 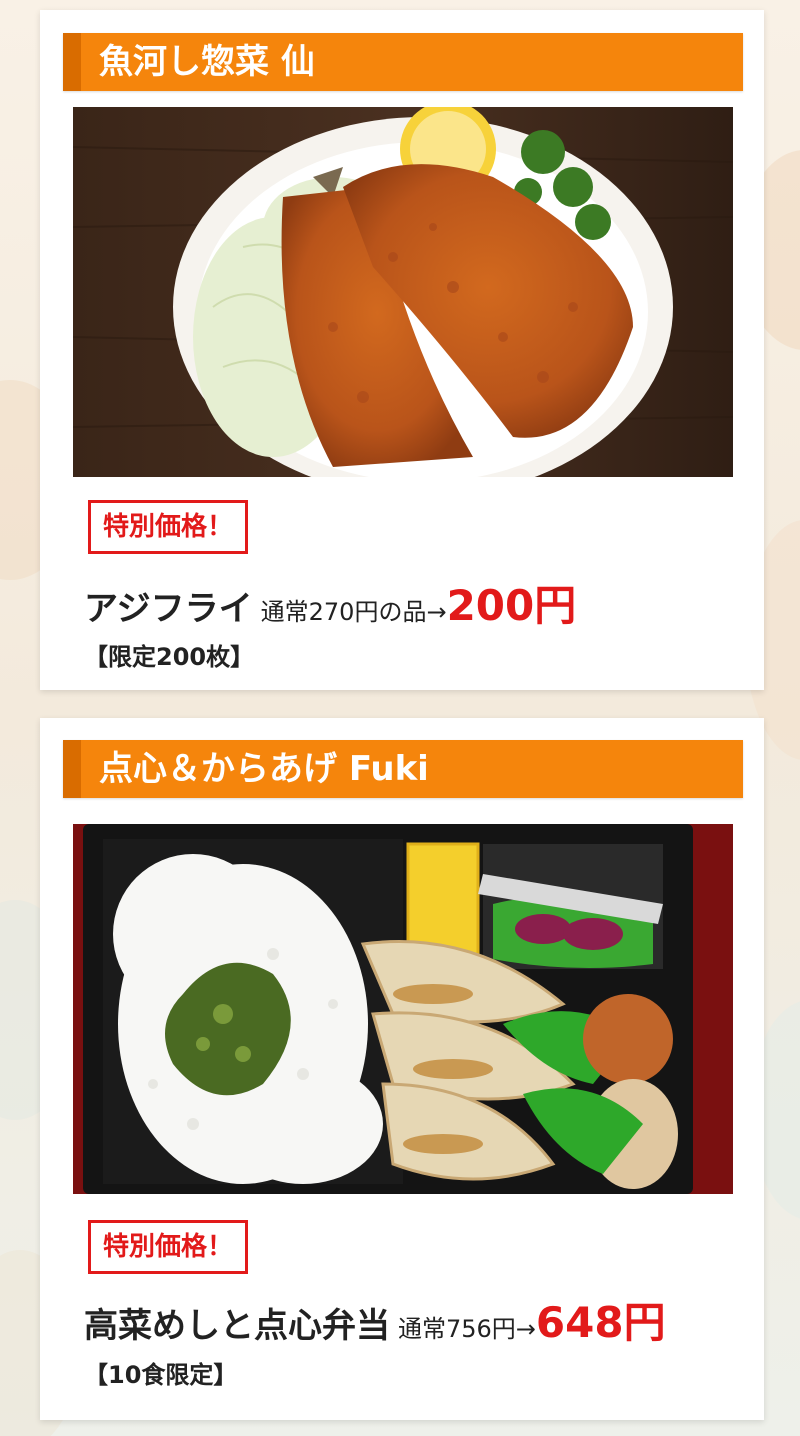 I want to click on regular-price: 通常756円→, so click(x=467, y=1329).